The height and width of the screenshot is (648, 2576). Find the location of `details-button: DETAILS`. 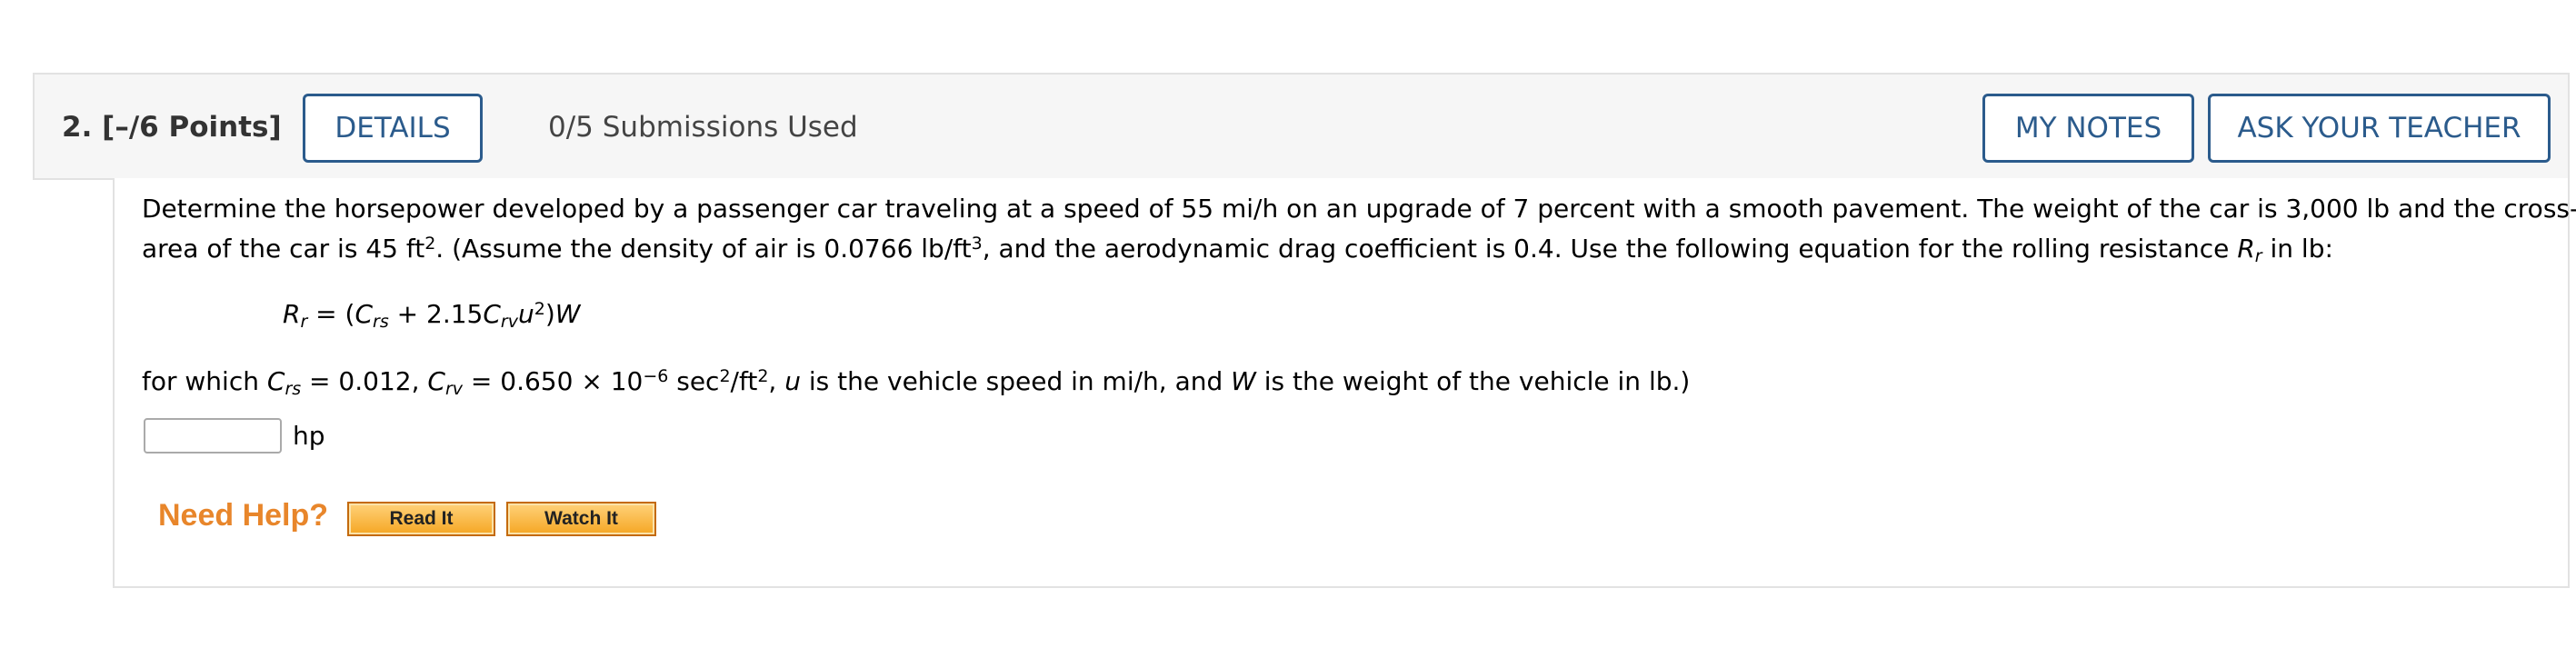

details-button: DETAILS is located at coordinates (393, 128).